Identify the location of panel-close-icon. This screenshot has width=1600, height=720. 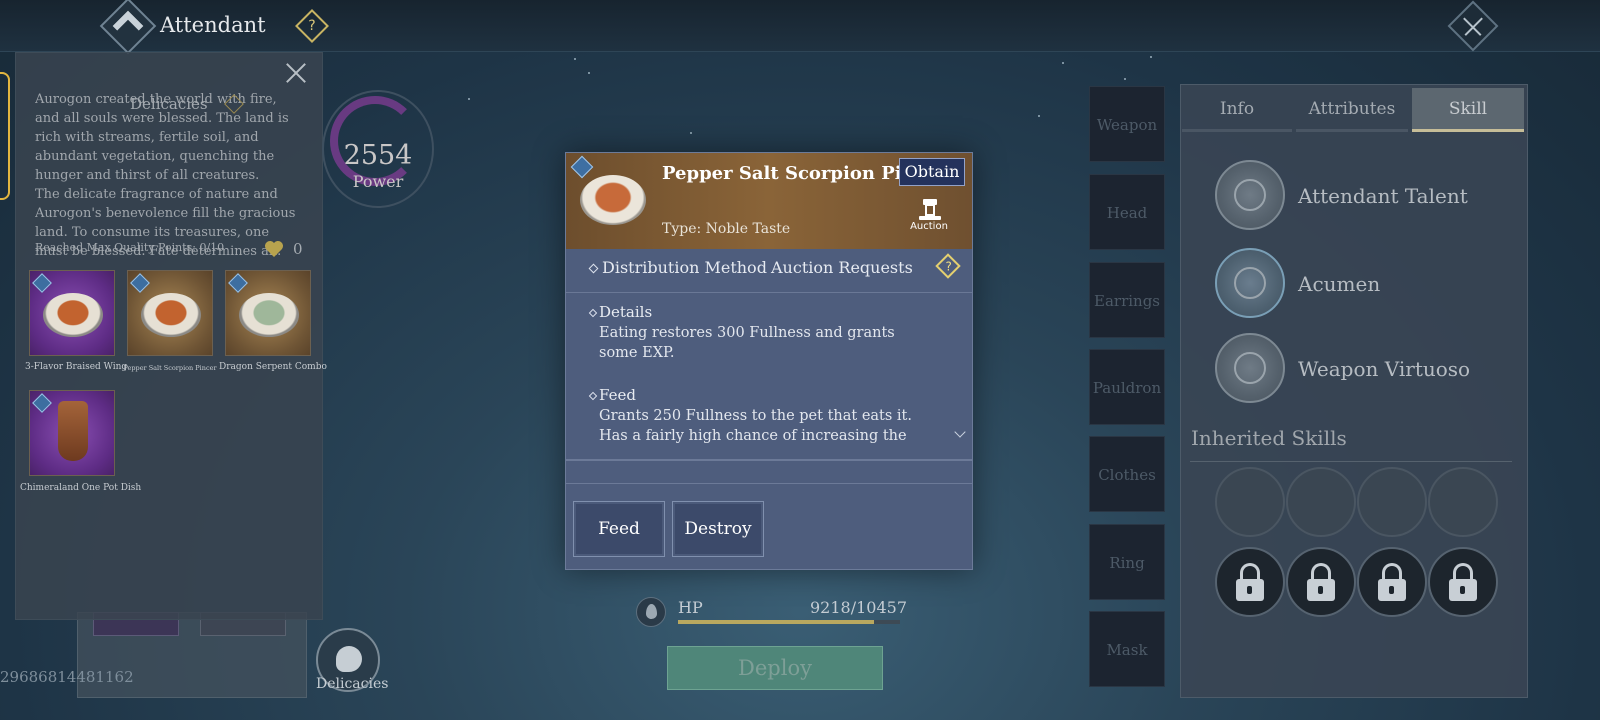
(296, 73).